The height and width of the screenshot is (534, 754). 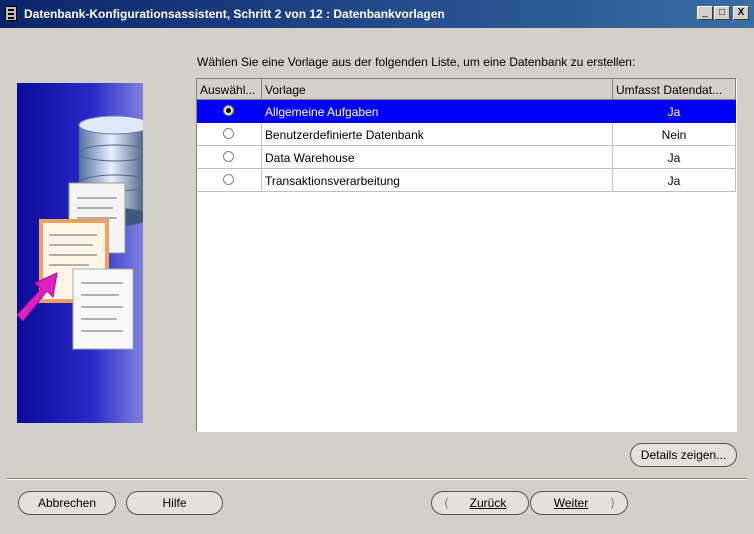 I want to click on help-button: Hilfe, so click(x=174, y=503).